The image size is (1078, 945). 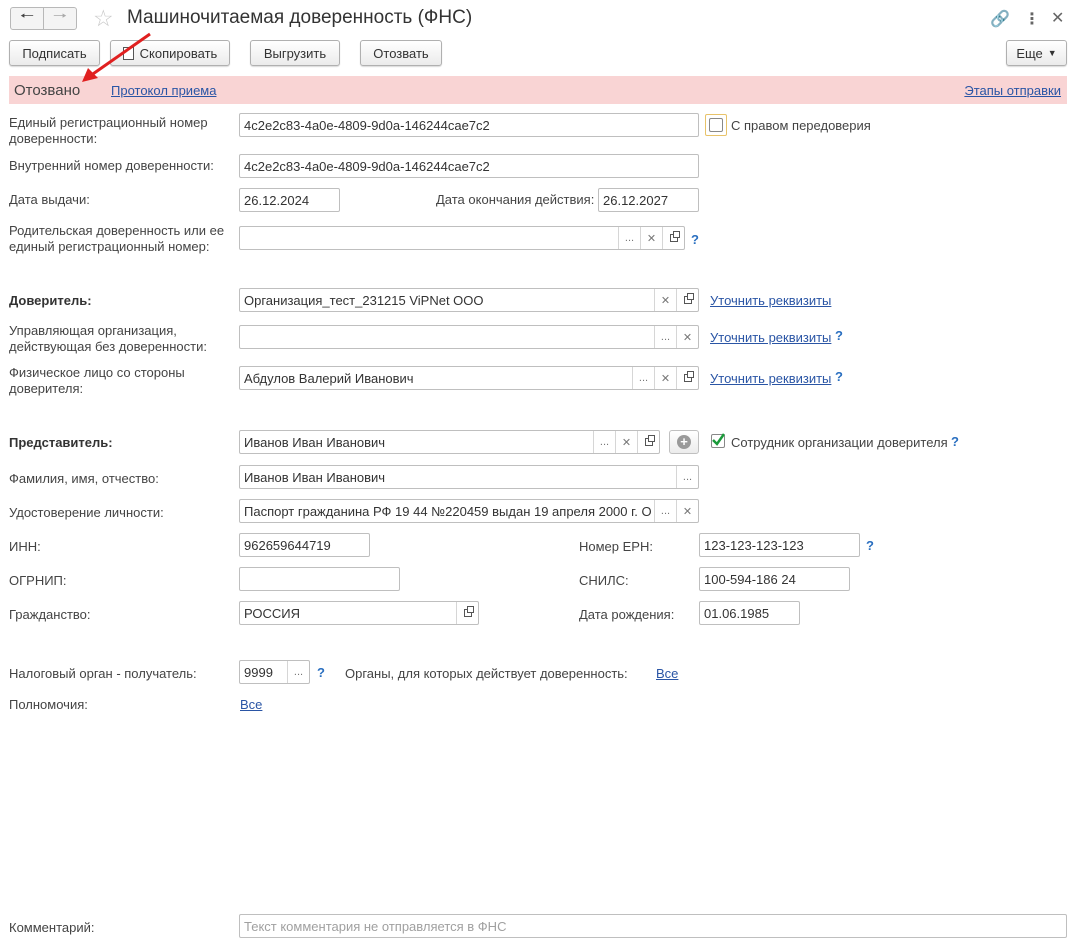 What do you see at coordinates (50, 614) in the screenshot?
I see `citizenship-label: Гражданство:` at bounding box center [50, 614].